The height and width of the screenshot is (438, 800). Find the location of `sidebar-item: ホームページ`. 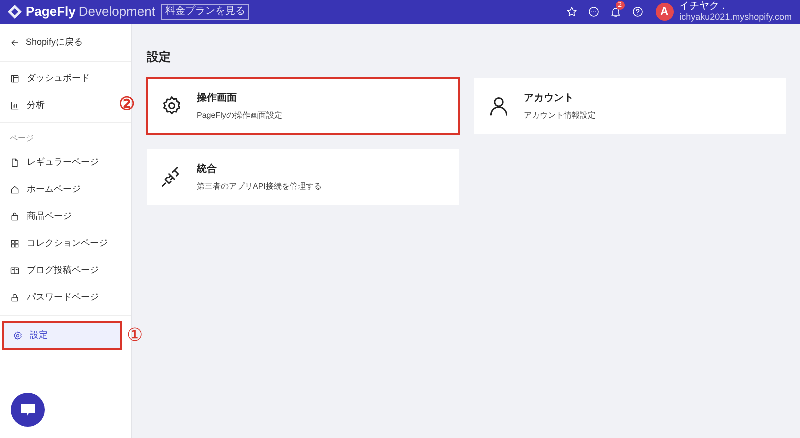

sidebar-item: ホームページ is located at coordinates (59, 189).